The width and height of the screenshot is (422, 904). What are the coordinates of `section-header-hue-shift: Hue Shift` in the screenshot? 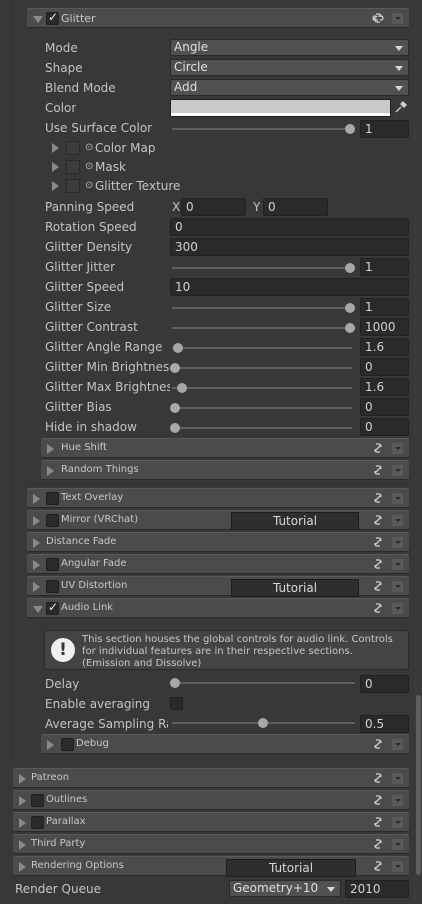 It's located at (225, 448).